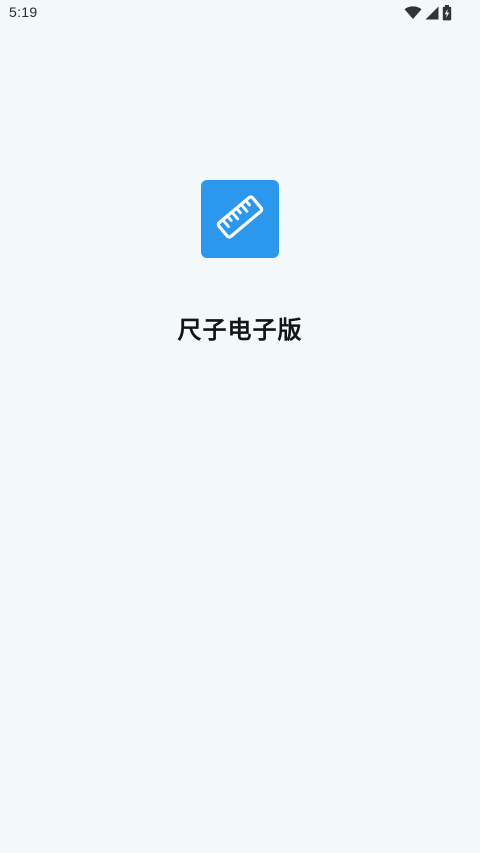 Image resolution: width=480 pixels, height=853 pixels. Describe the element at coordinates (240, 13) in the screenshot. I see `status-bar: 5:19` at that location.